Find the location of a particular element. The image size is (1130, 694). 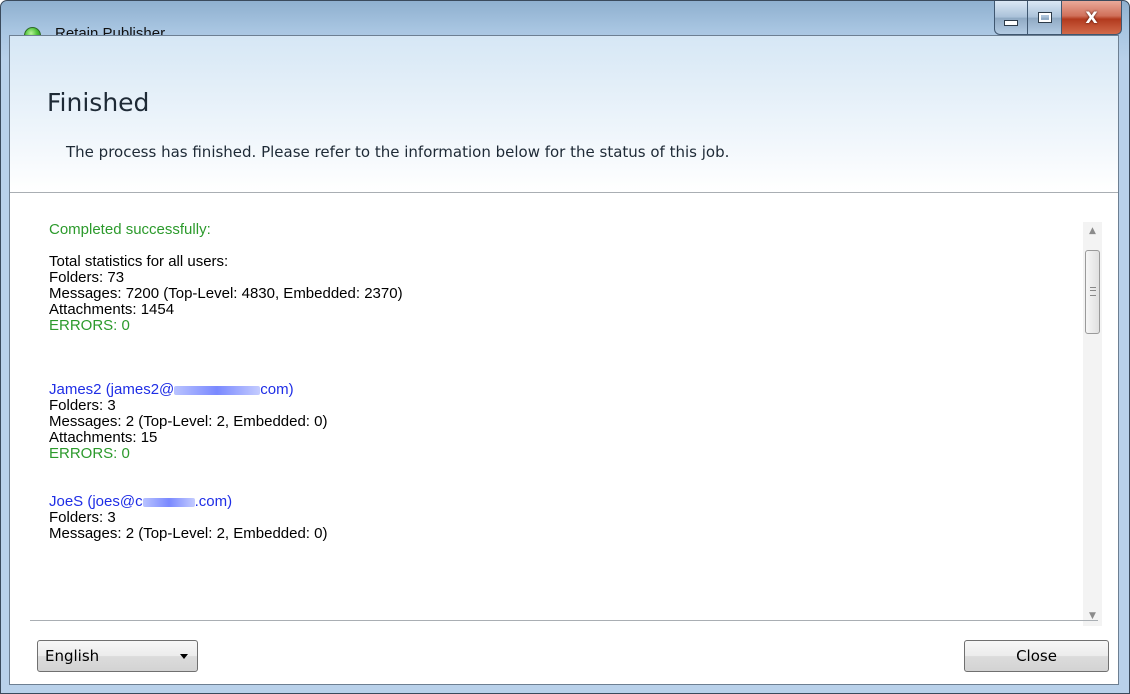

maximize-button is located at coordinates (1045, 18).